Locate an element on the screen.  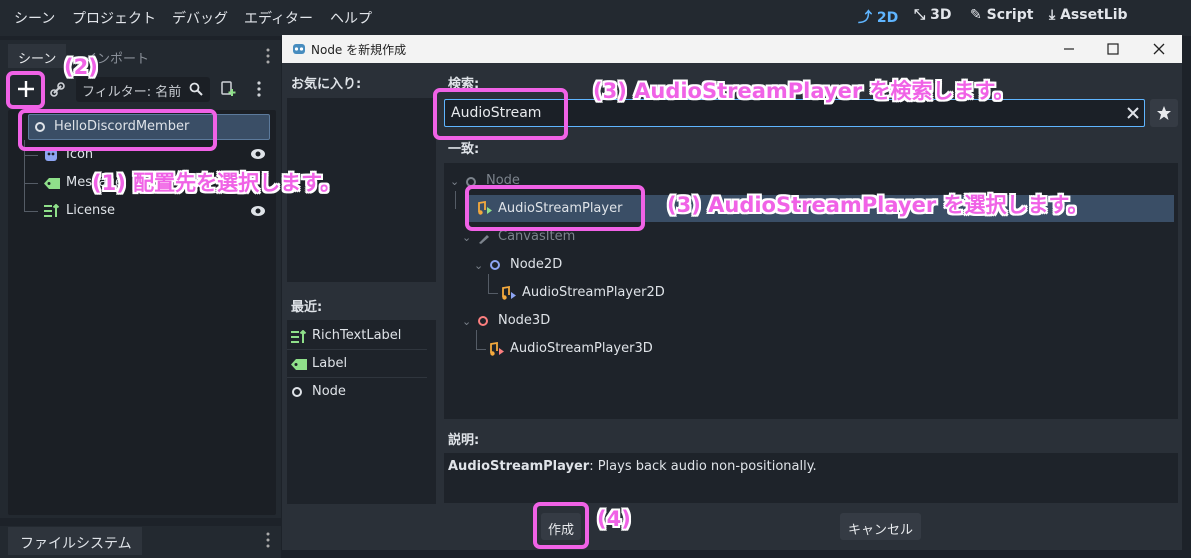
node-circle-icon is located at coordinates (297, 392).